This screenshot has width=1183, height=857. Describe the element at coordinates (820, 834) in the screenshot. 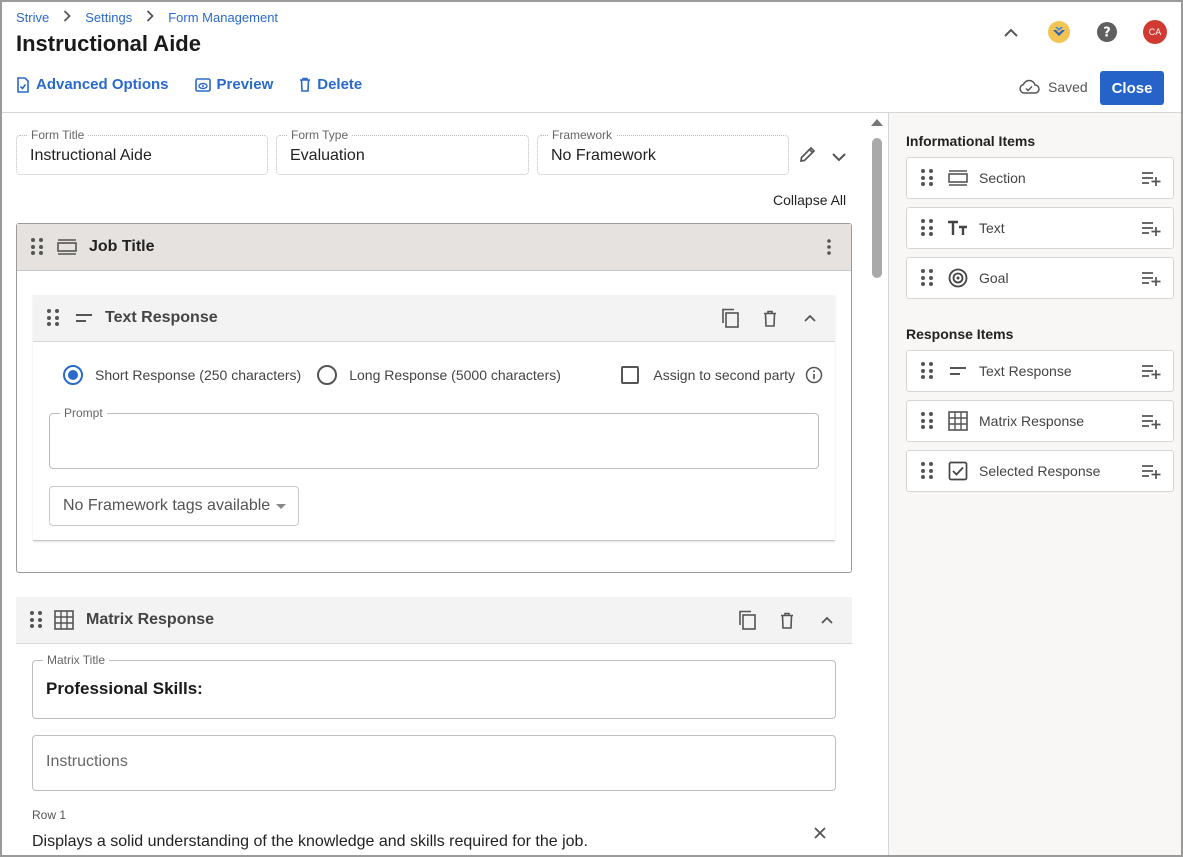

I see `close-icon` at that location.